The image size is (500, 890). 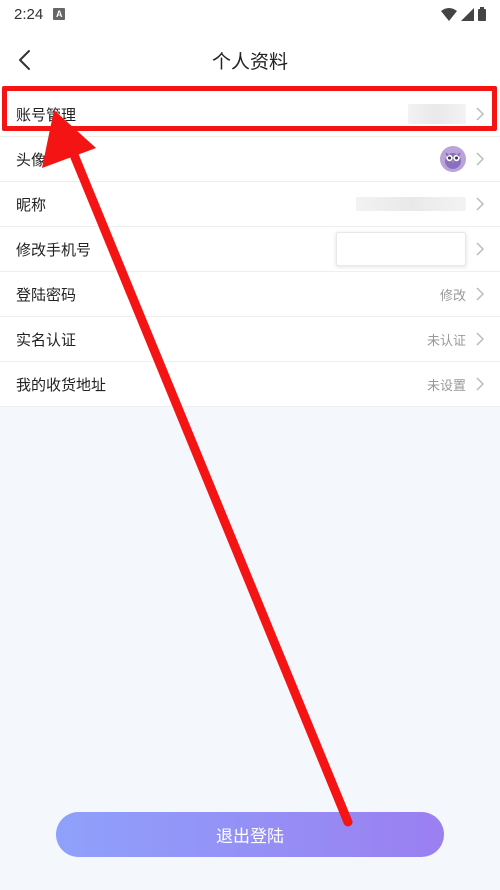 What do you see at coordinates (250, 159) in the screenshot?
I see `row-avatar: 头像` at bounding box center [250, 159].